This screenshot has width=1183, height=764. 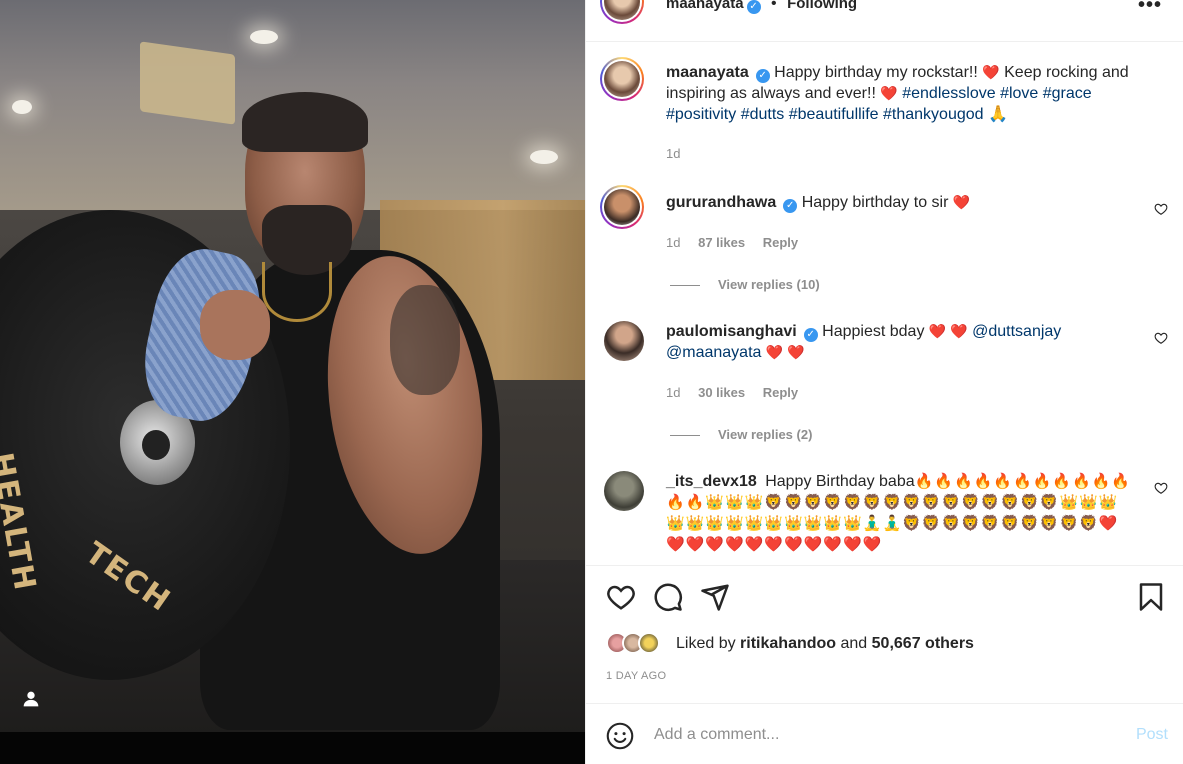 I want to click on comment-text: gururandhawa ✓ Happy birthday to sir ❤️, so click(x=911, y=202).